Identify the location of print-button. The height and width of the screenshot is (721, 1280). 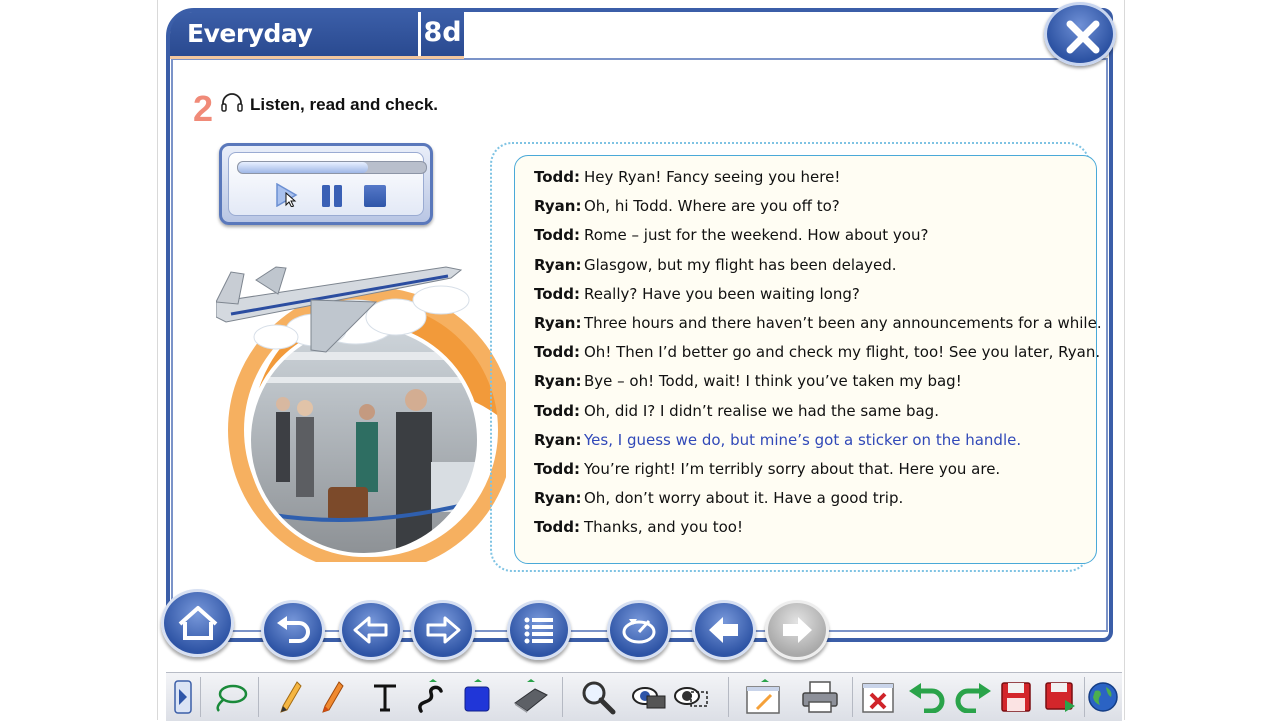
(820, 697).